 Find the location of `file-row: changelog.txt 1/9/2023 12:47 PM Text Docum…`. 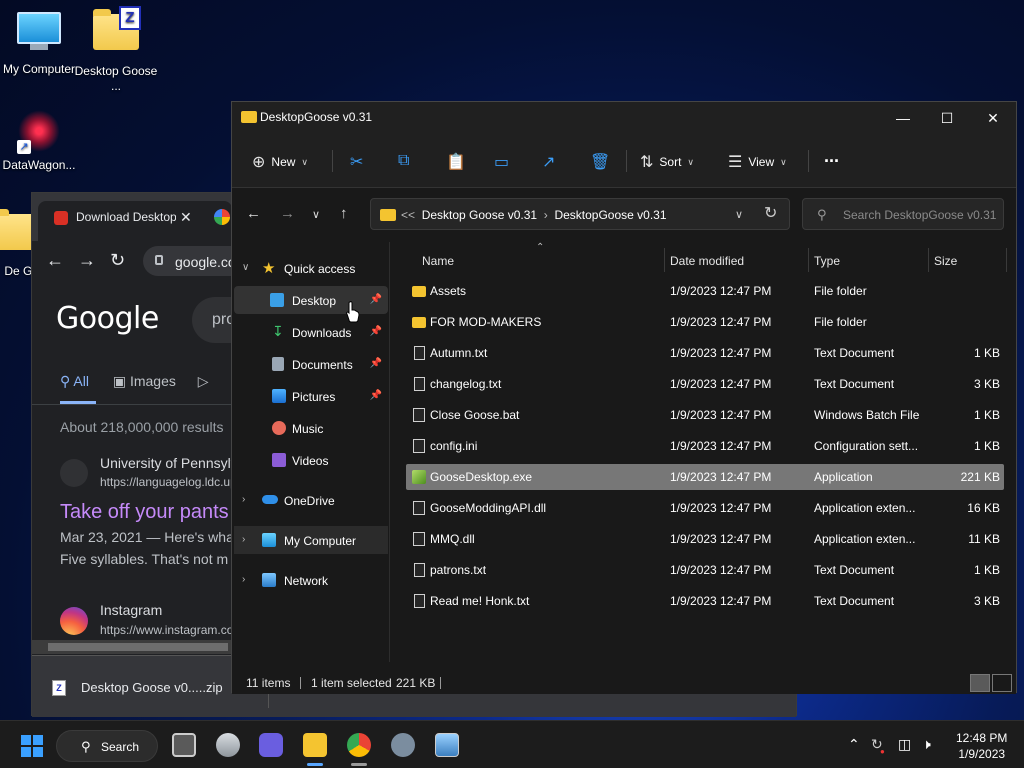

file-row: changelog.txt 1/9/2023 12:47 PM Text Docum… is located at coordinates (705, 384).